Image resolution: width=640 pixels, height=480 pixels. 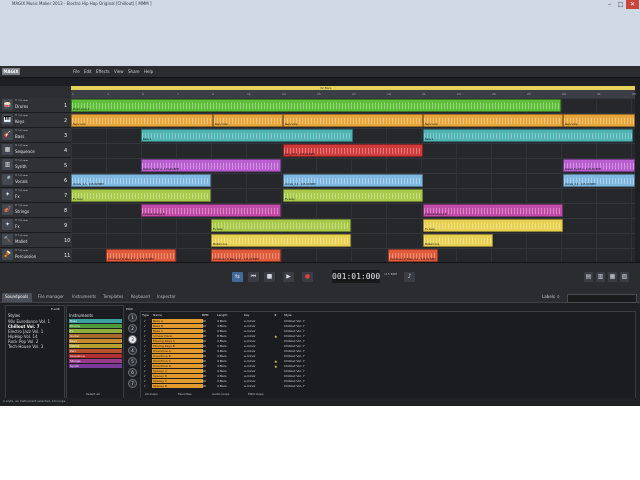 What do you see at coordinates (609, 4) in the screenshot?
I see `minimize-button: –` at bounding box center [609, 4].